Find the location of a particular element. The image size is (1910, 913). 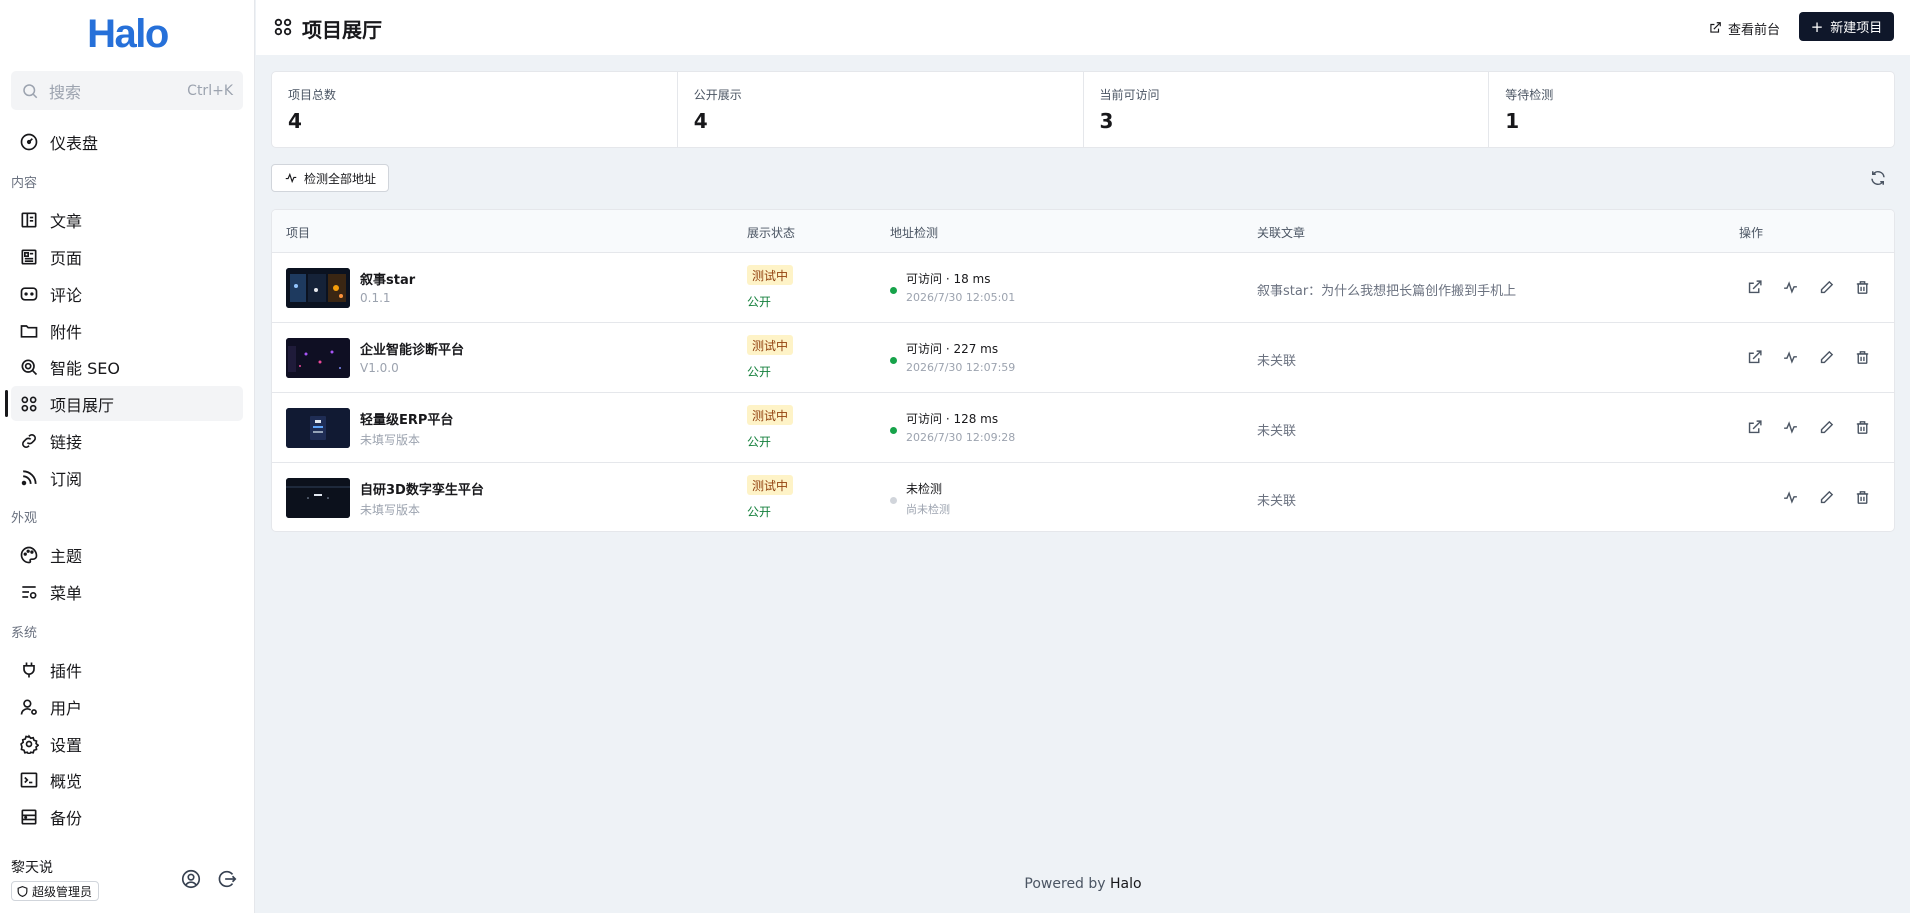

plus-icon: + is located at coordinates (1817, 26).